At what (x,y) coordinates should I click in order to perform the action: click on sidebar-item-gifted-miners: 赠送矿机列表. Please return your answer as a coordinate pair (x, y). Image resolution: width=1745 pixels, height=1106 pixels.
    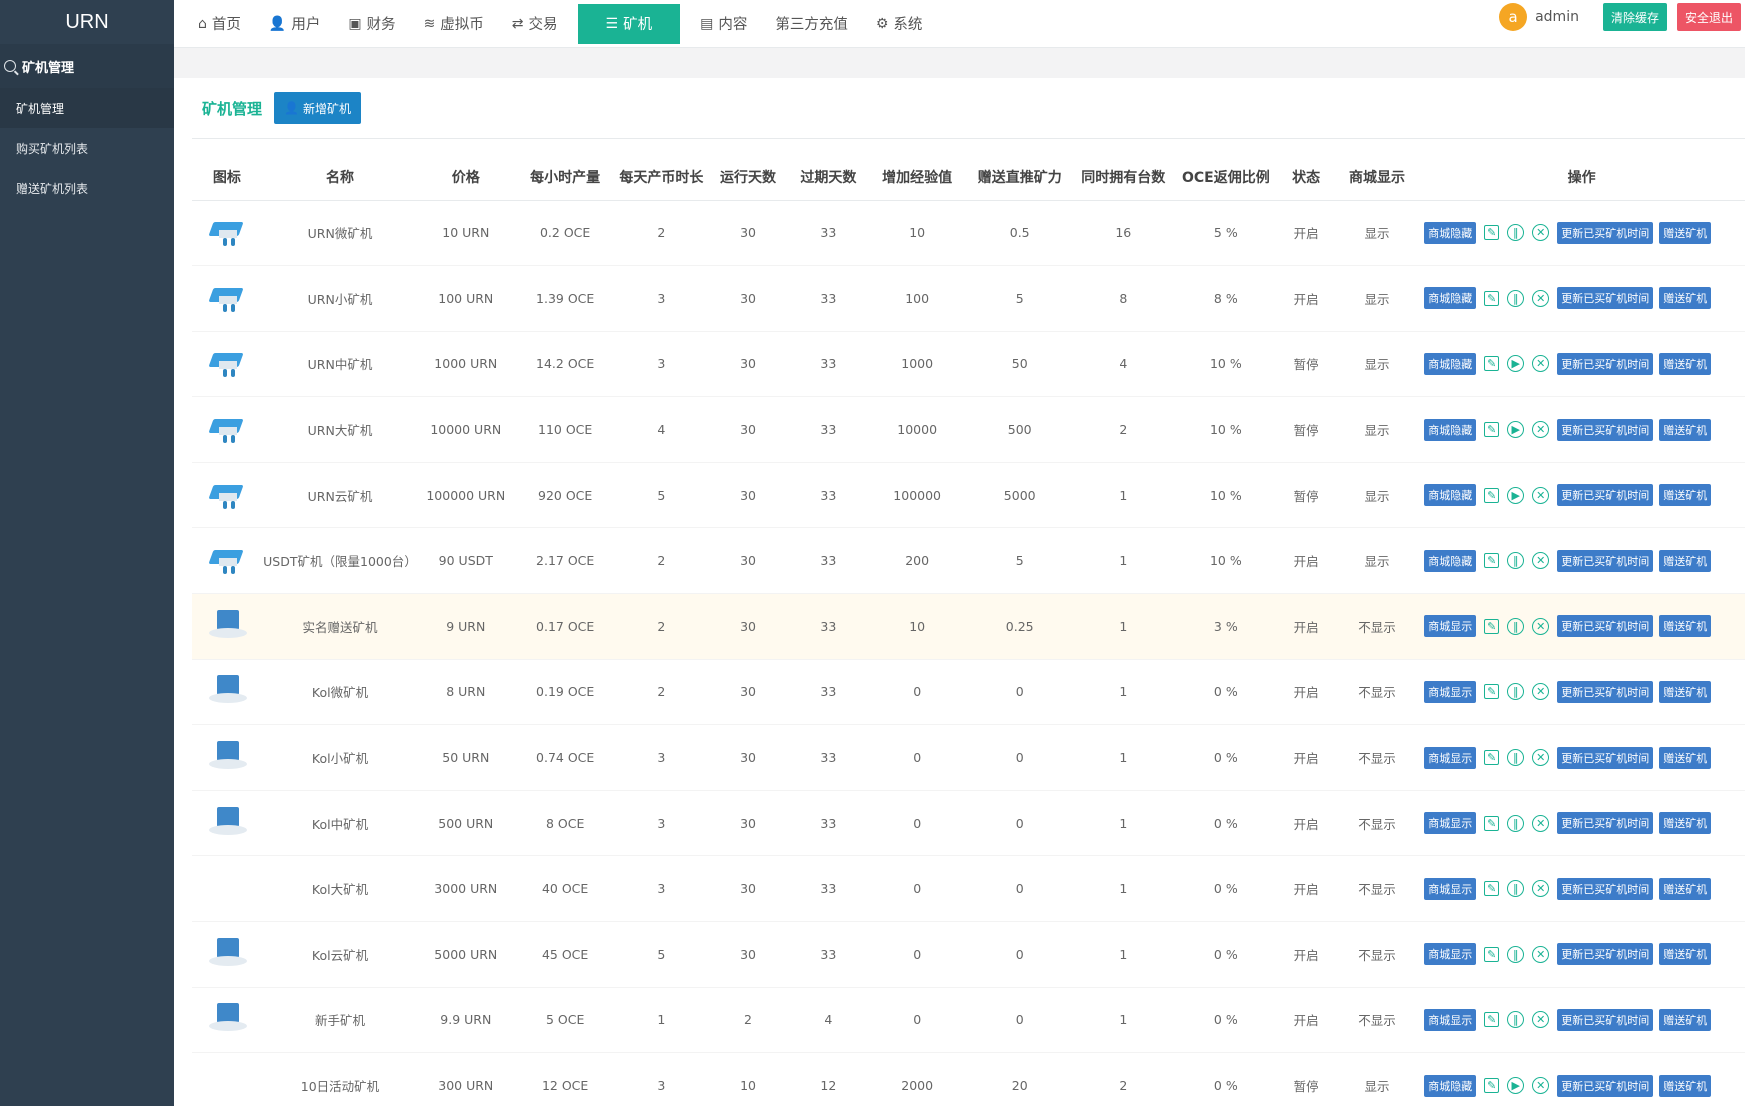
    Looking at the image, I should click on (87, 188).